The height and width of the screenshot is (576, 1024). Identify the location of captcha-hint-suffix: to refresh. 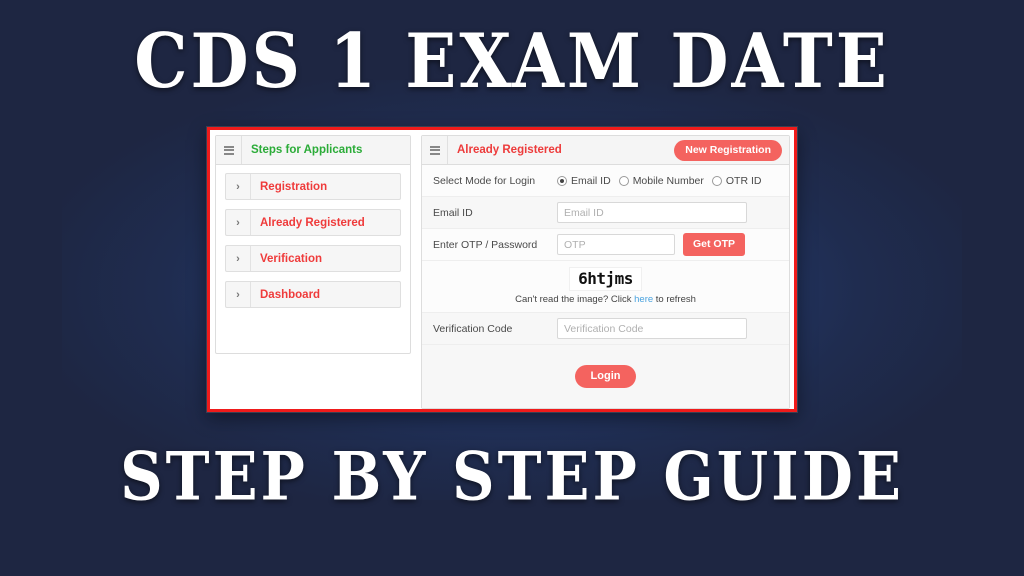
(674, 299).